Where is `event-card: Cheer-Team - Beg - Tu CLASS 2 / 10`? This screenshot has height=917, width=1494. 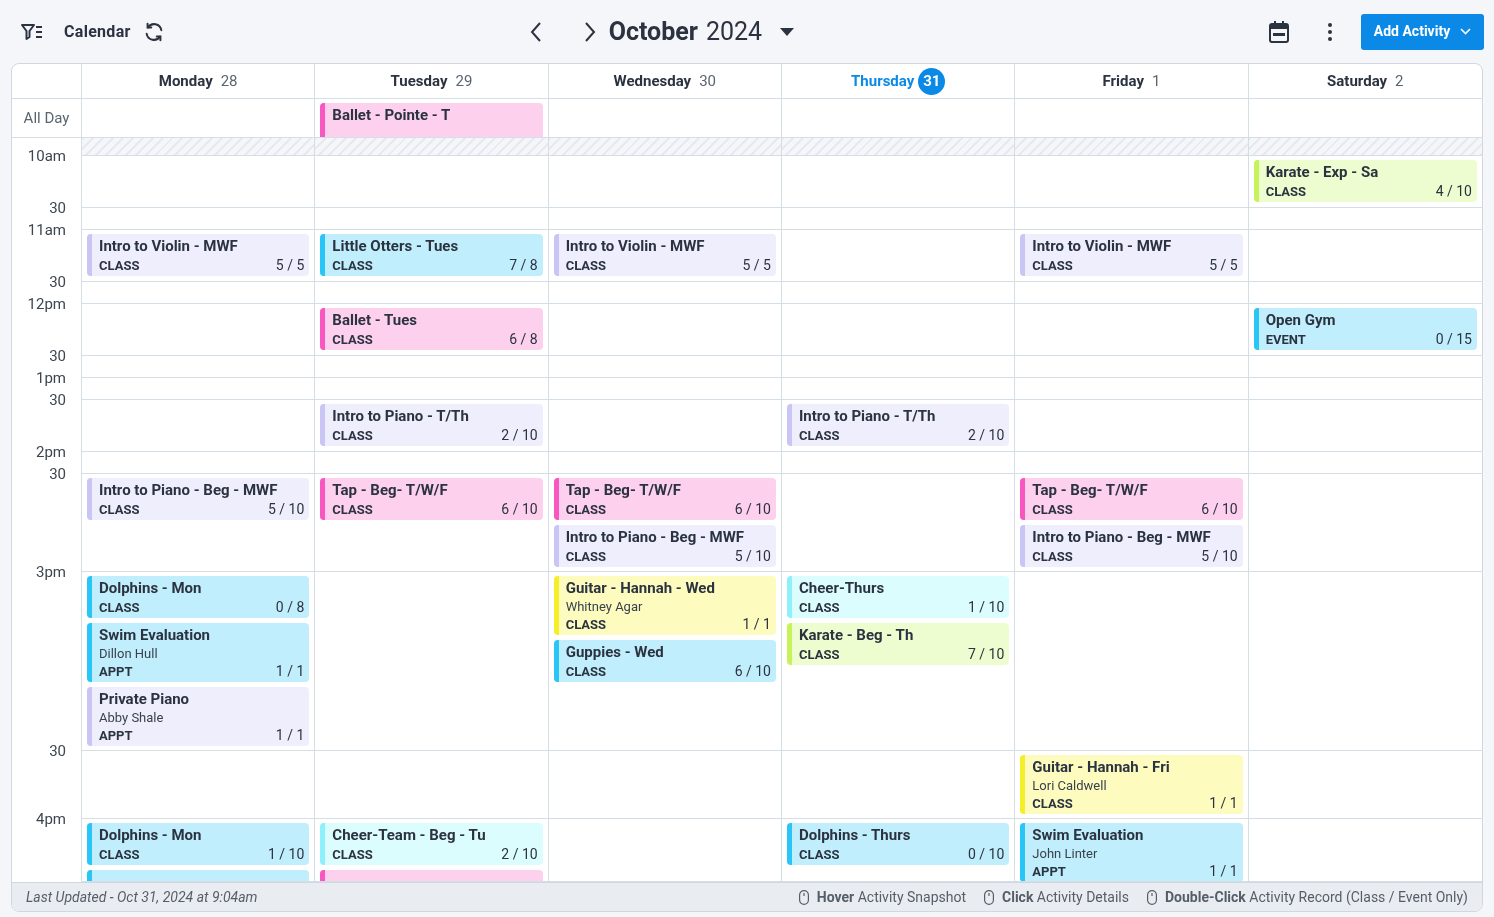
event-card: Cheer-Team - Beg - Tu CLASS 2 / 10 is located at coordinates (431, 844).